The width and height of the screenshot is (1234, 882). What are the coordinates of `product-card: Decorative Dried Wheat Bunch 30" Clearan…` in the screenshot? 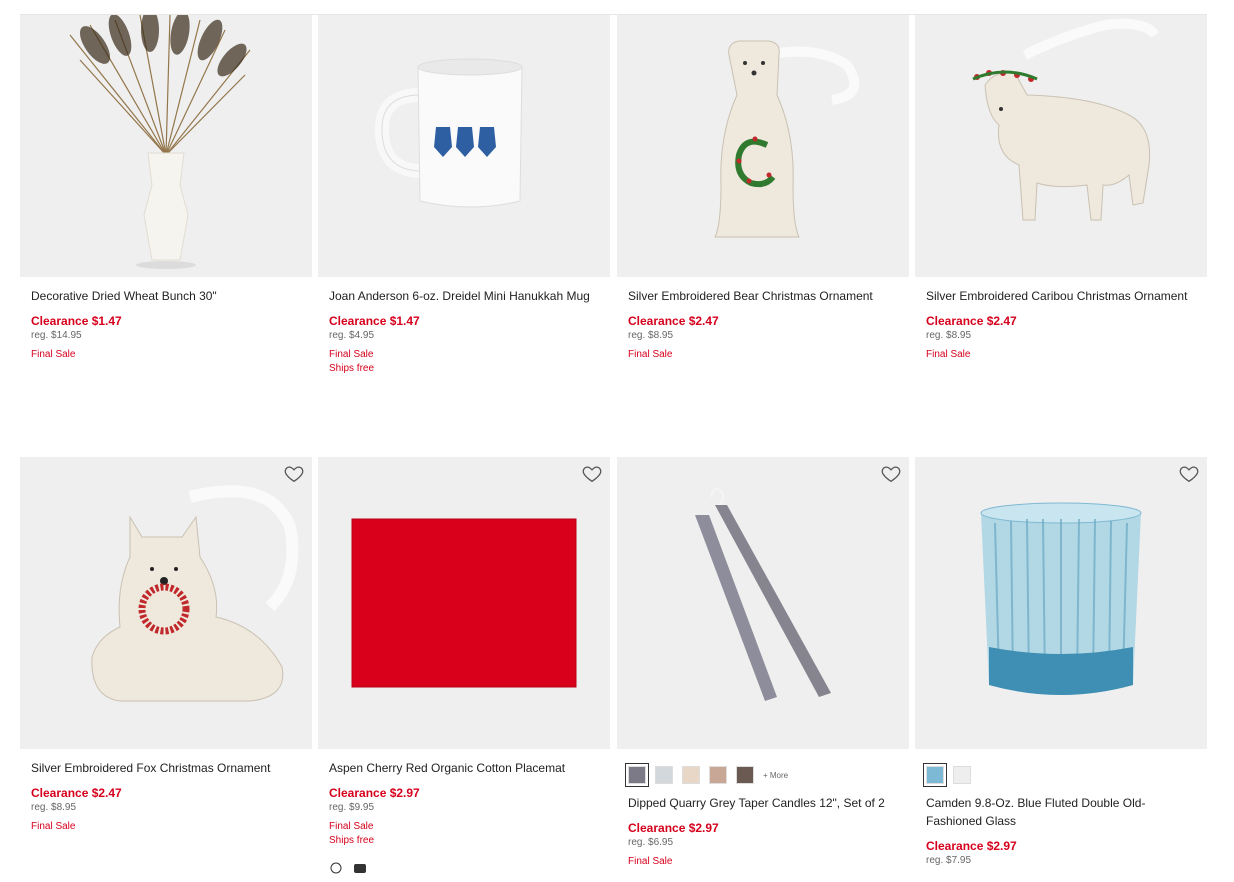 It's located at (166, 188).